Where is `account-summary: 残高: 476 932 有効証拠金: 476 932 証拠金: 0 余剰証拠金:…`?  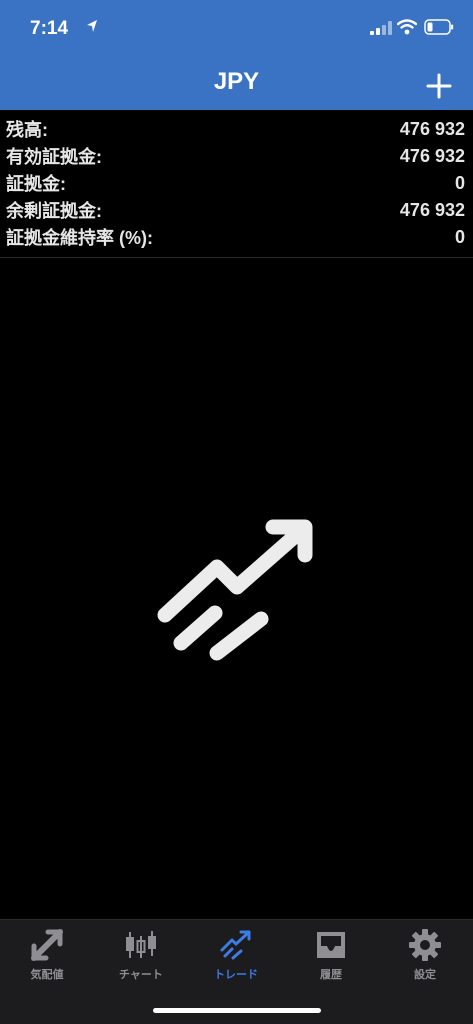
account-summary: 残高: 476 932 有効証拠金: 476 932 証拠金: 0 余剰証拠金:… is located at coordinates (236, 185).